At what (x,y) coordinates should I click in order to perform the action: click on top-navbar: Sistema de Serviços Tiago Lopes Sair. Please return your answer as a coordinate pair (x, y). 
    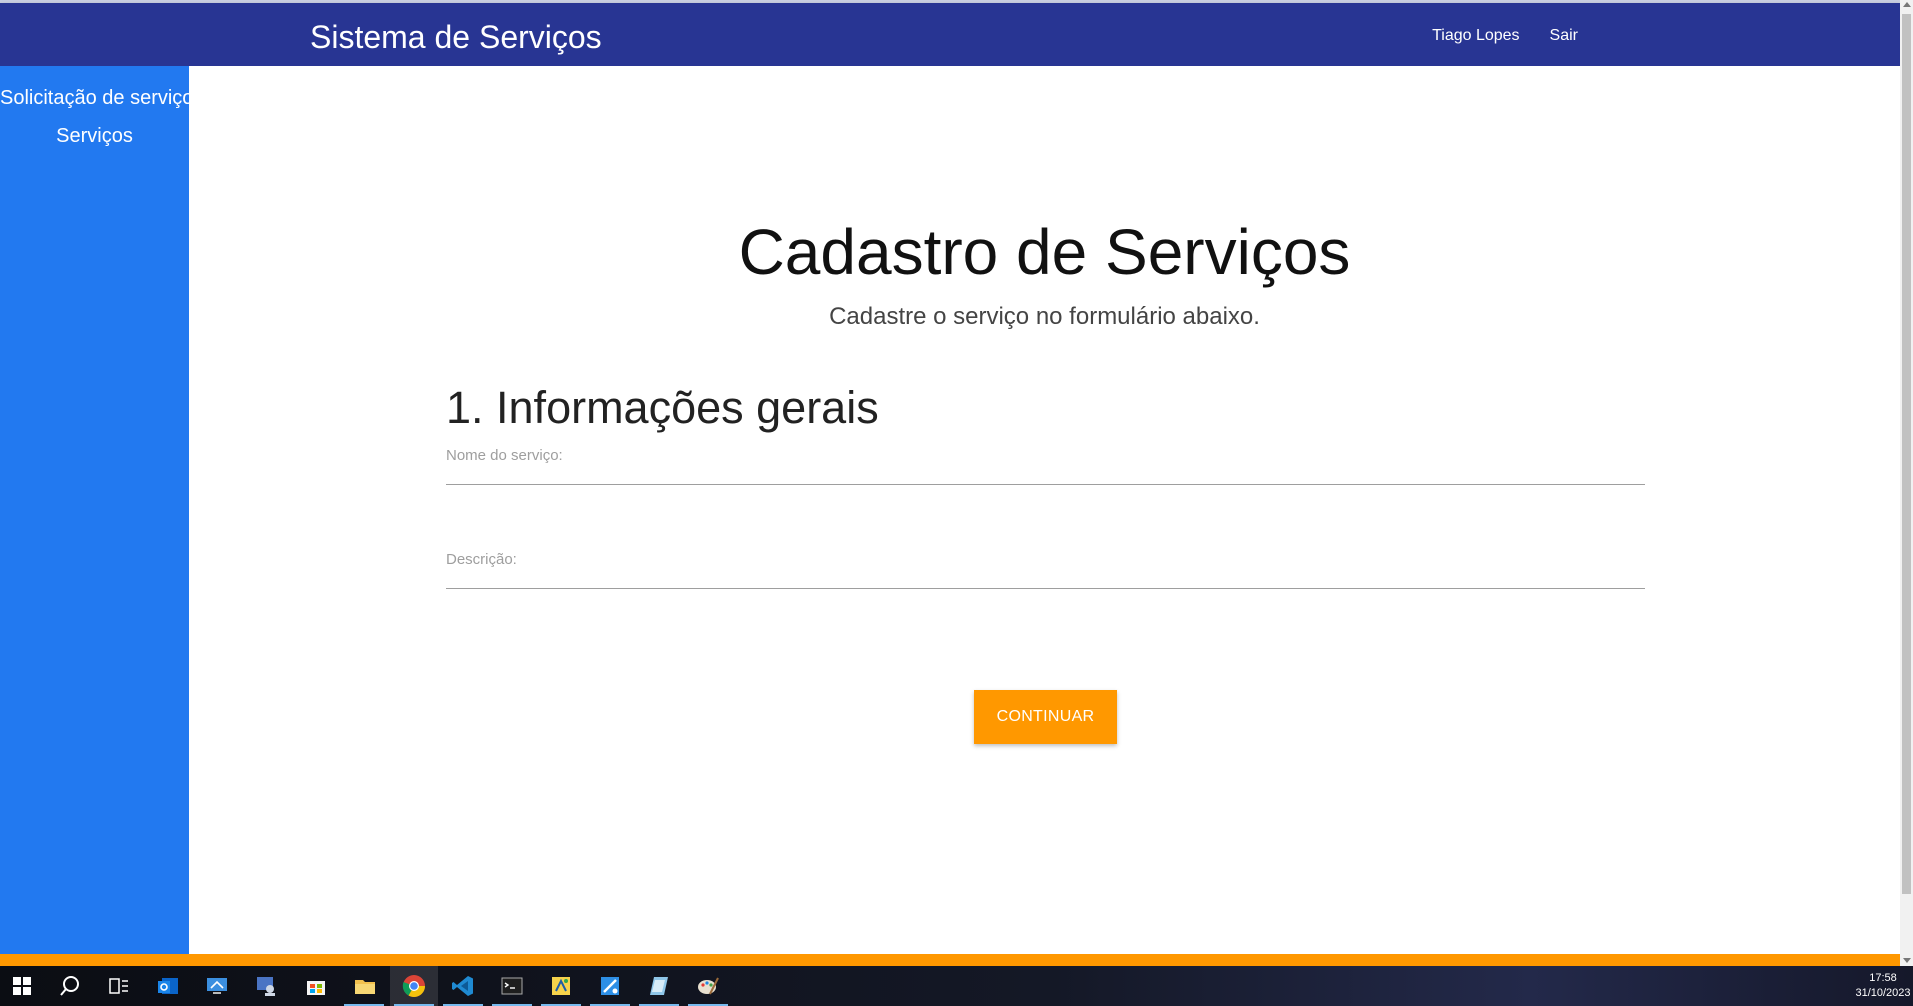
    Looking at the image, I should click on (950, 34).